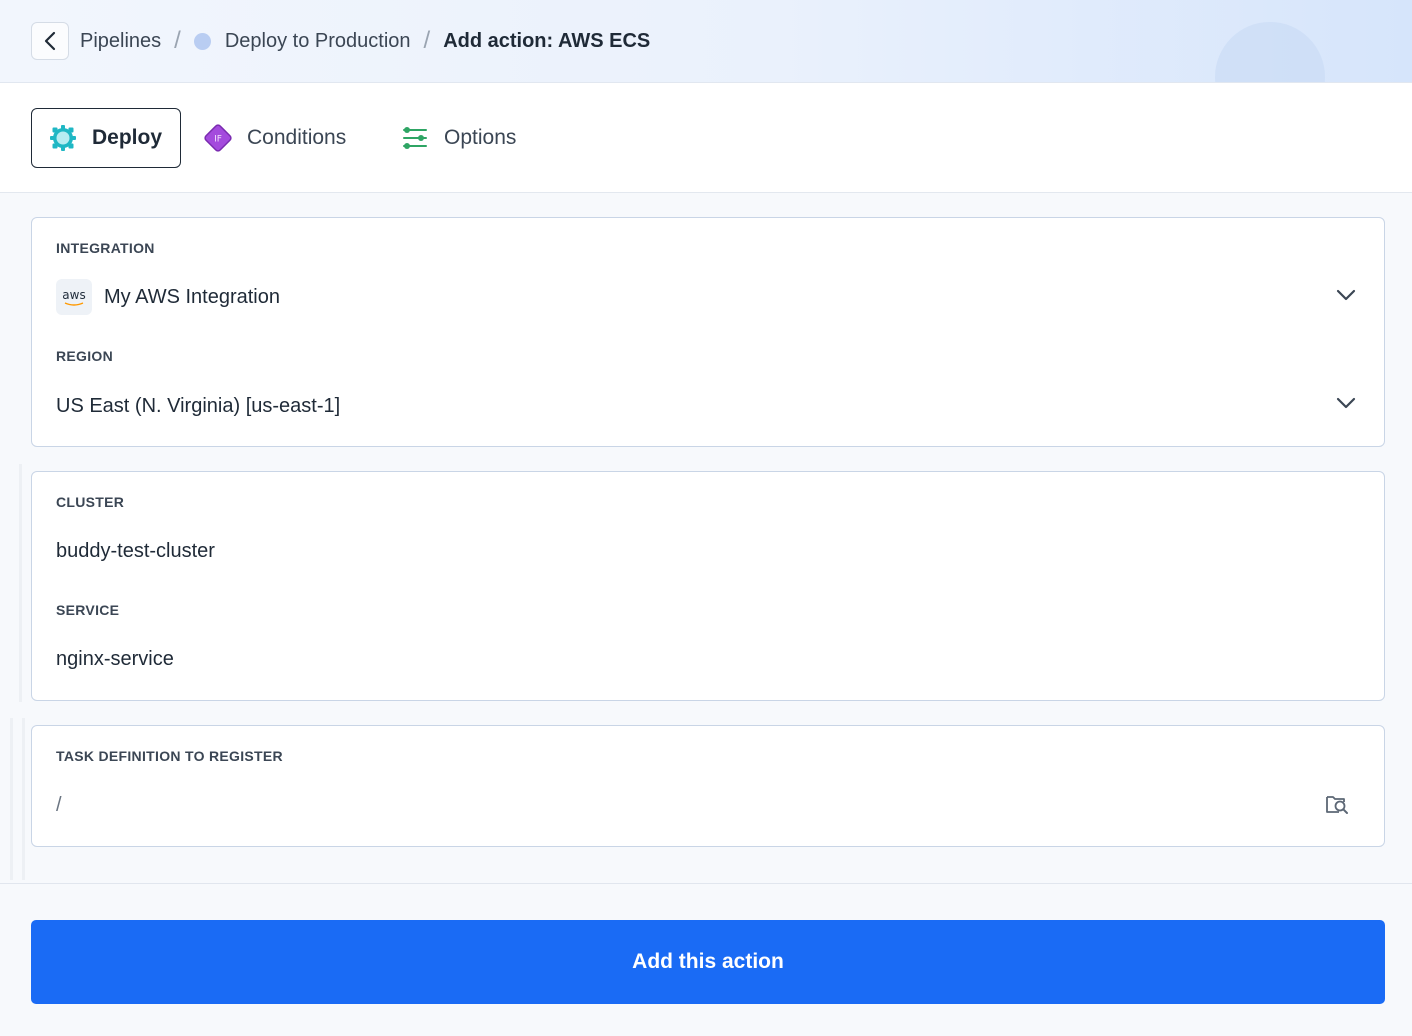 This screenshot has height=1036, width=1412. I want to click on browse-files-icon, so click(1337, 804).